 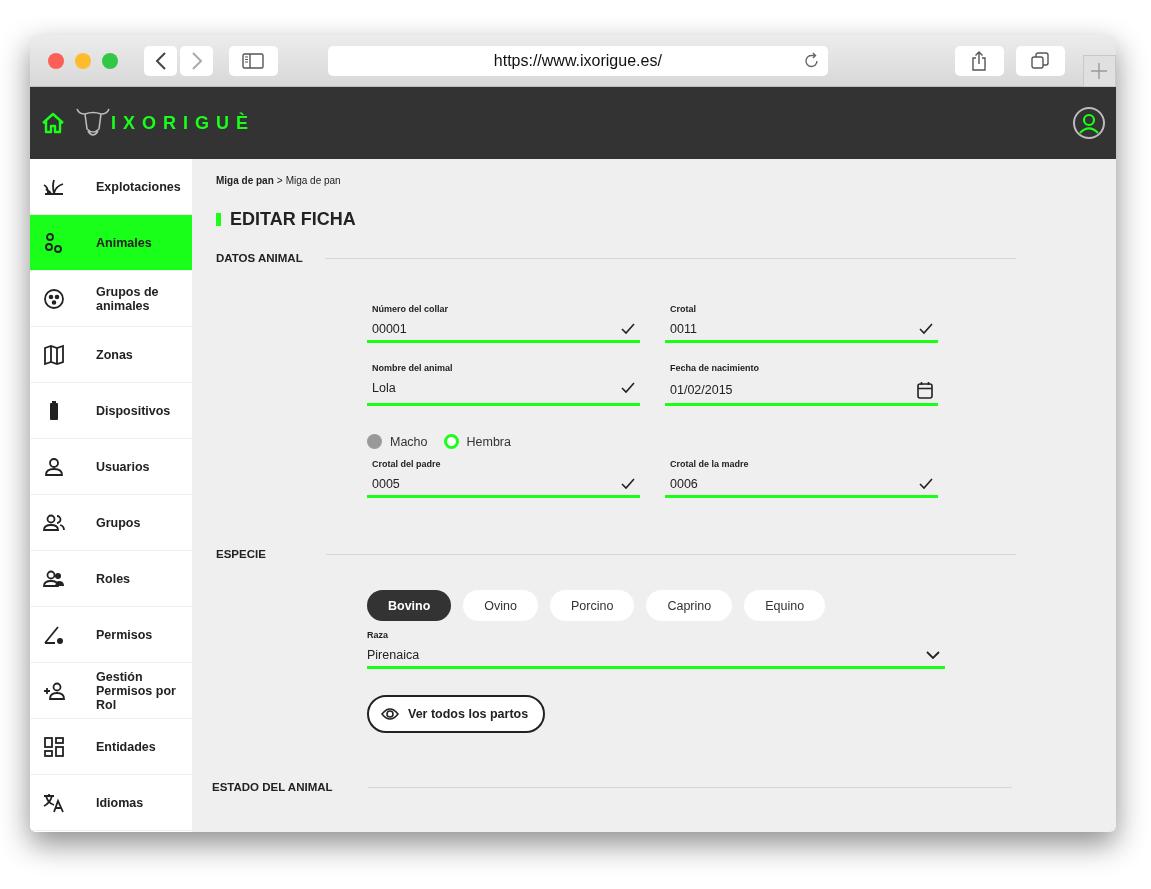 I want to click on home-icon, so click(x=53, y=123).